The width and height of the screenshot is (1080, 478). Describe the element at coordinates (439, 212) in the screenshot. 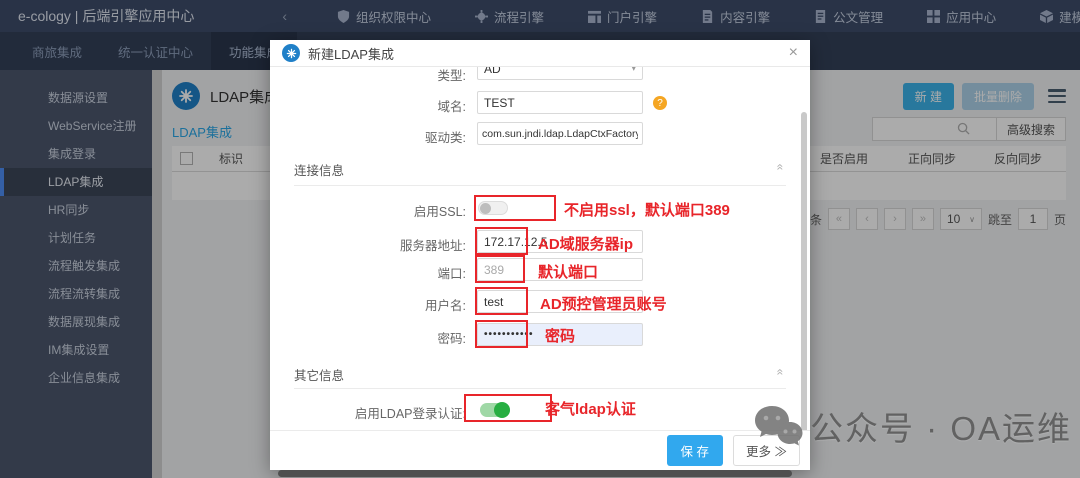

I see `enable-ssl-label: 启用SSL:` at that location.